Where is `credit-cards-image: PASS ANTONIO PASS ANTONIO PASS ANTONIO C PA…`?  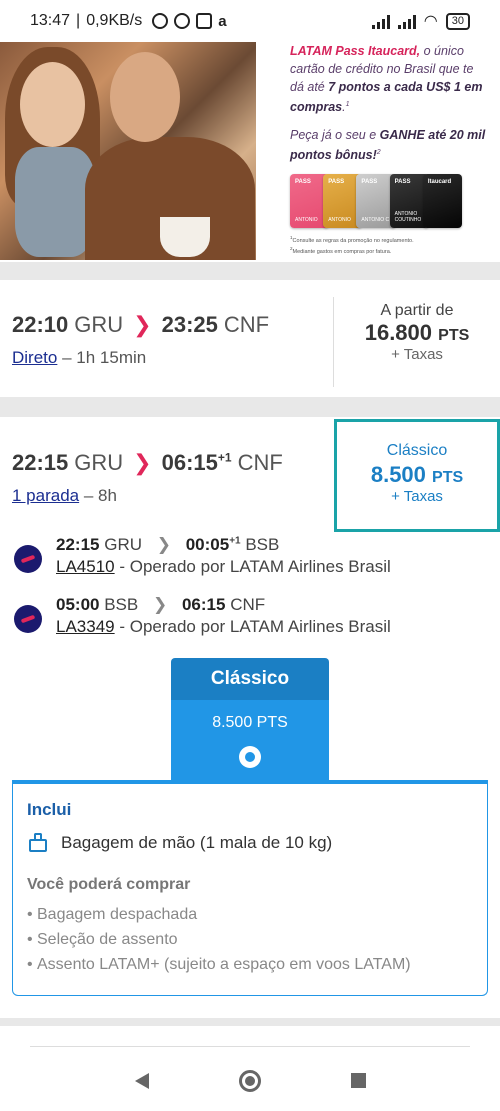 credit-cards-image: PASS ANTONIO PASS ANTONIO PASS ANTONIO C PA… is located at coordinates (376, 201).